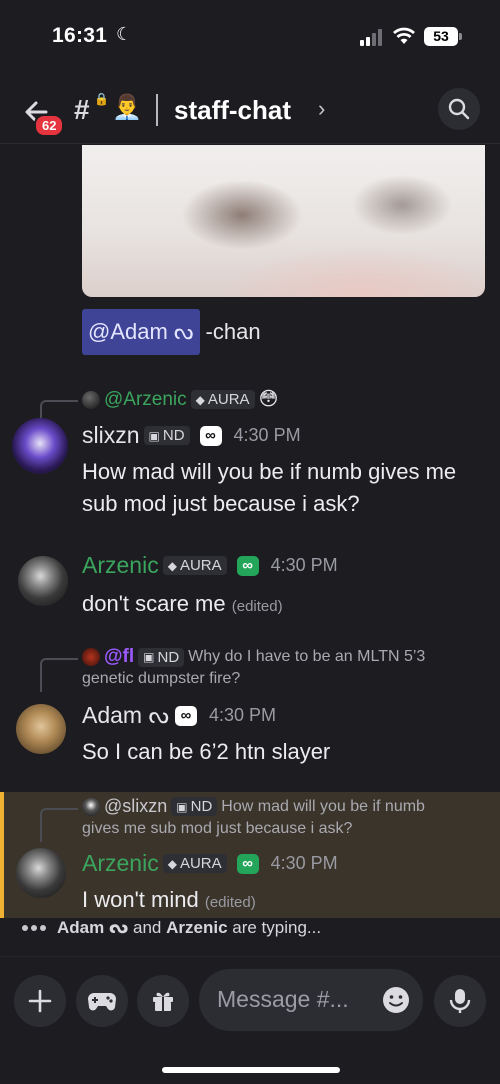 The height and width of the screenshot is (1084, 500). I want to click on message-header: slixzn ▣ ND ∞ 4:30 PM, so click(191, 435).